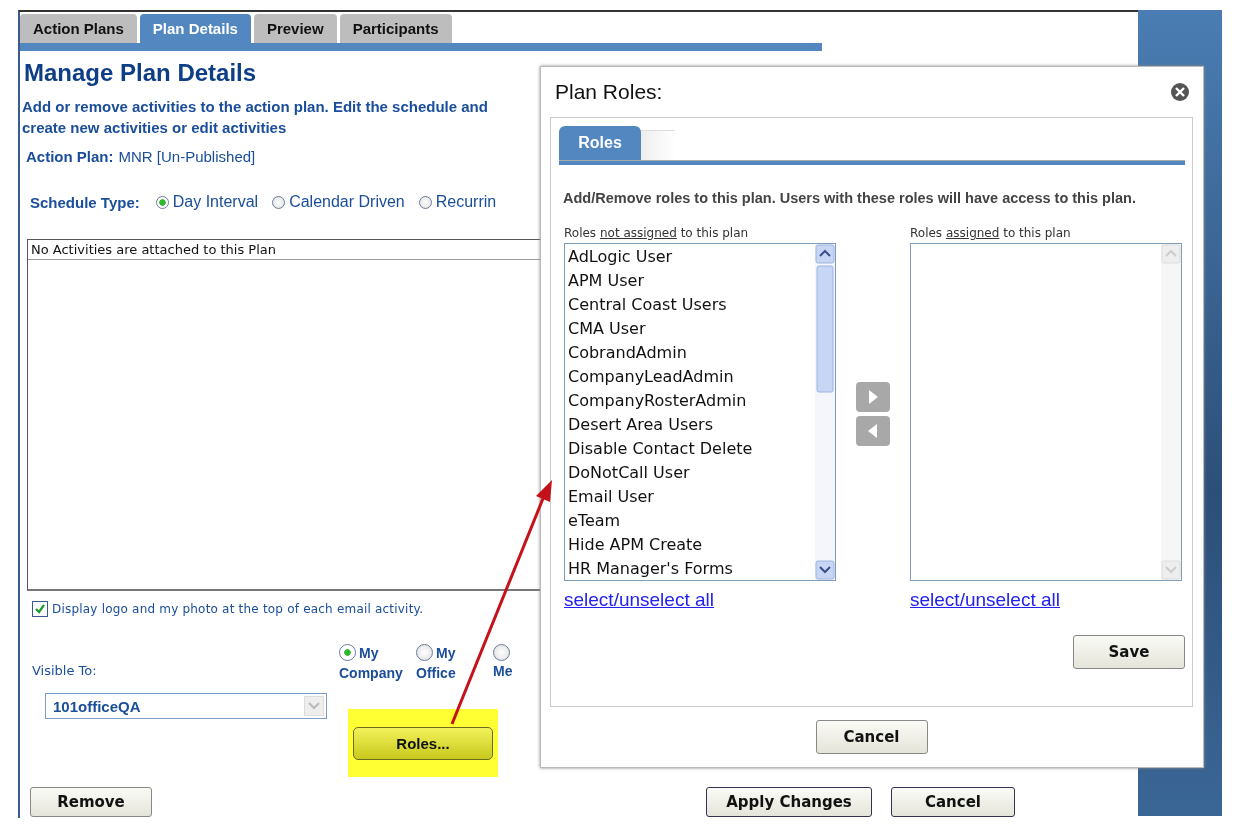 The width and height of the screenshot is (1241, 836). Describe the element at coordinates (690, 473) in the screenshot. I see `list-item: DoNotCall User` at that location.